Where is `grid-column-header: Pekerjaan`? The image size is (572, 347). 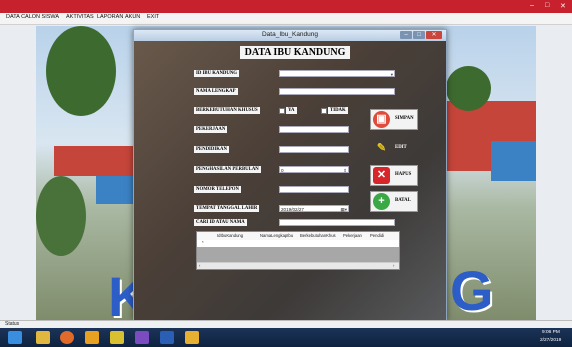
grid-column-header: Pekerjaan is located at coordinates (352, 235).